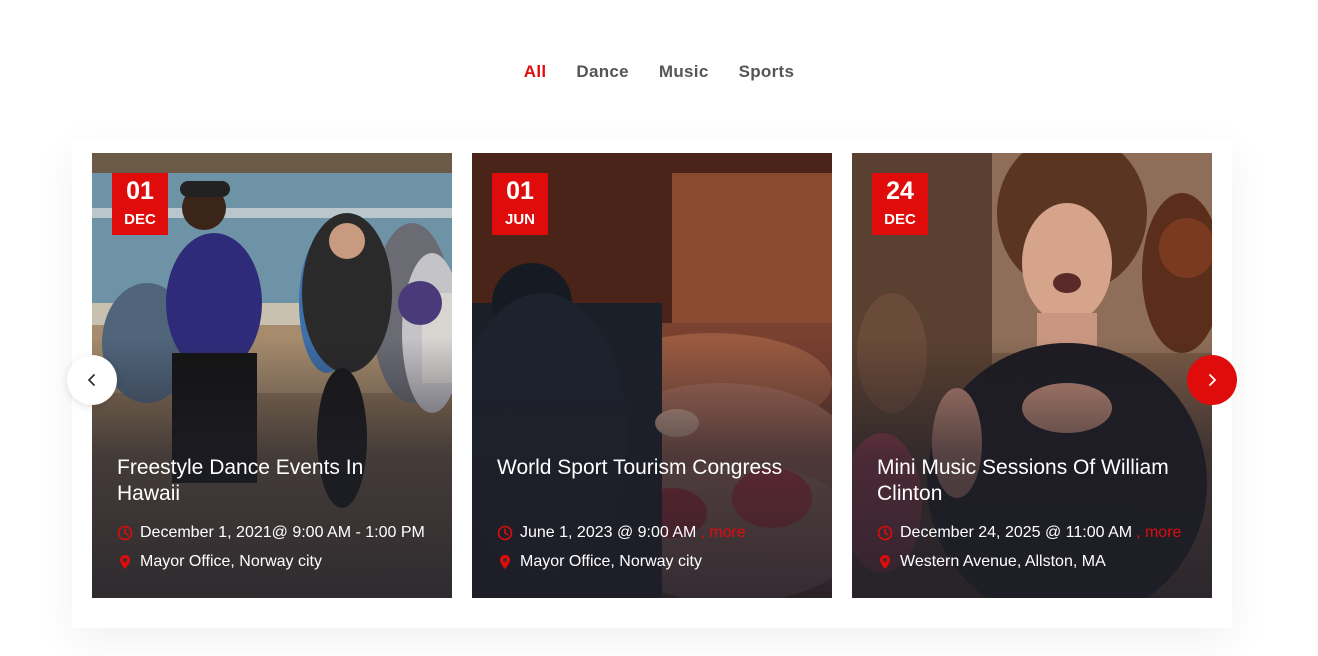 The image size is (1318, 656). Describe the element at coordinates (1034, 481) in the screenshot. I see `event-title: Mini Music Sessions Of William Clinton` at that location.